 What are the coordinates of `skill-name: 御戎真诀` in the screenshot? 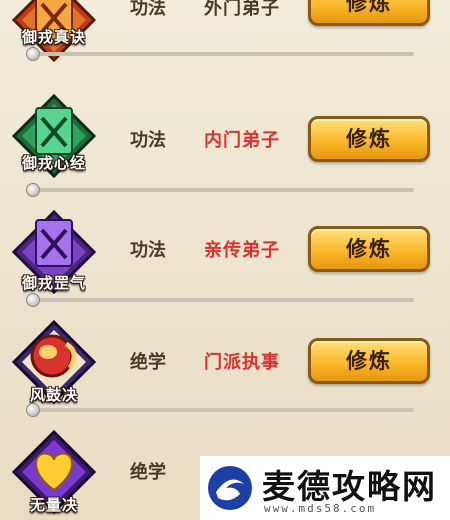 It's located at (53, 37).